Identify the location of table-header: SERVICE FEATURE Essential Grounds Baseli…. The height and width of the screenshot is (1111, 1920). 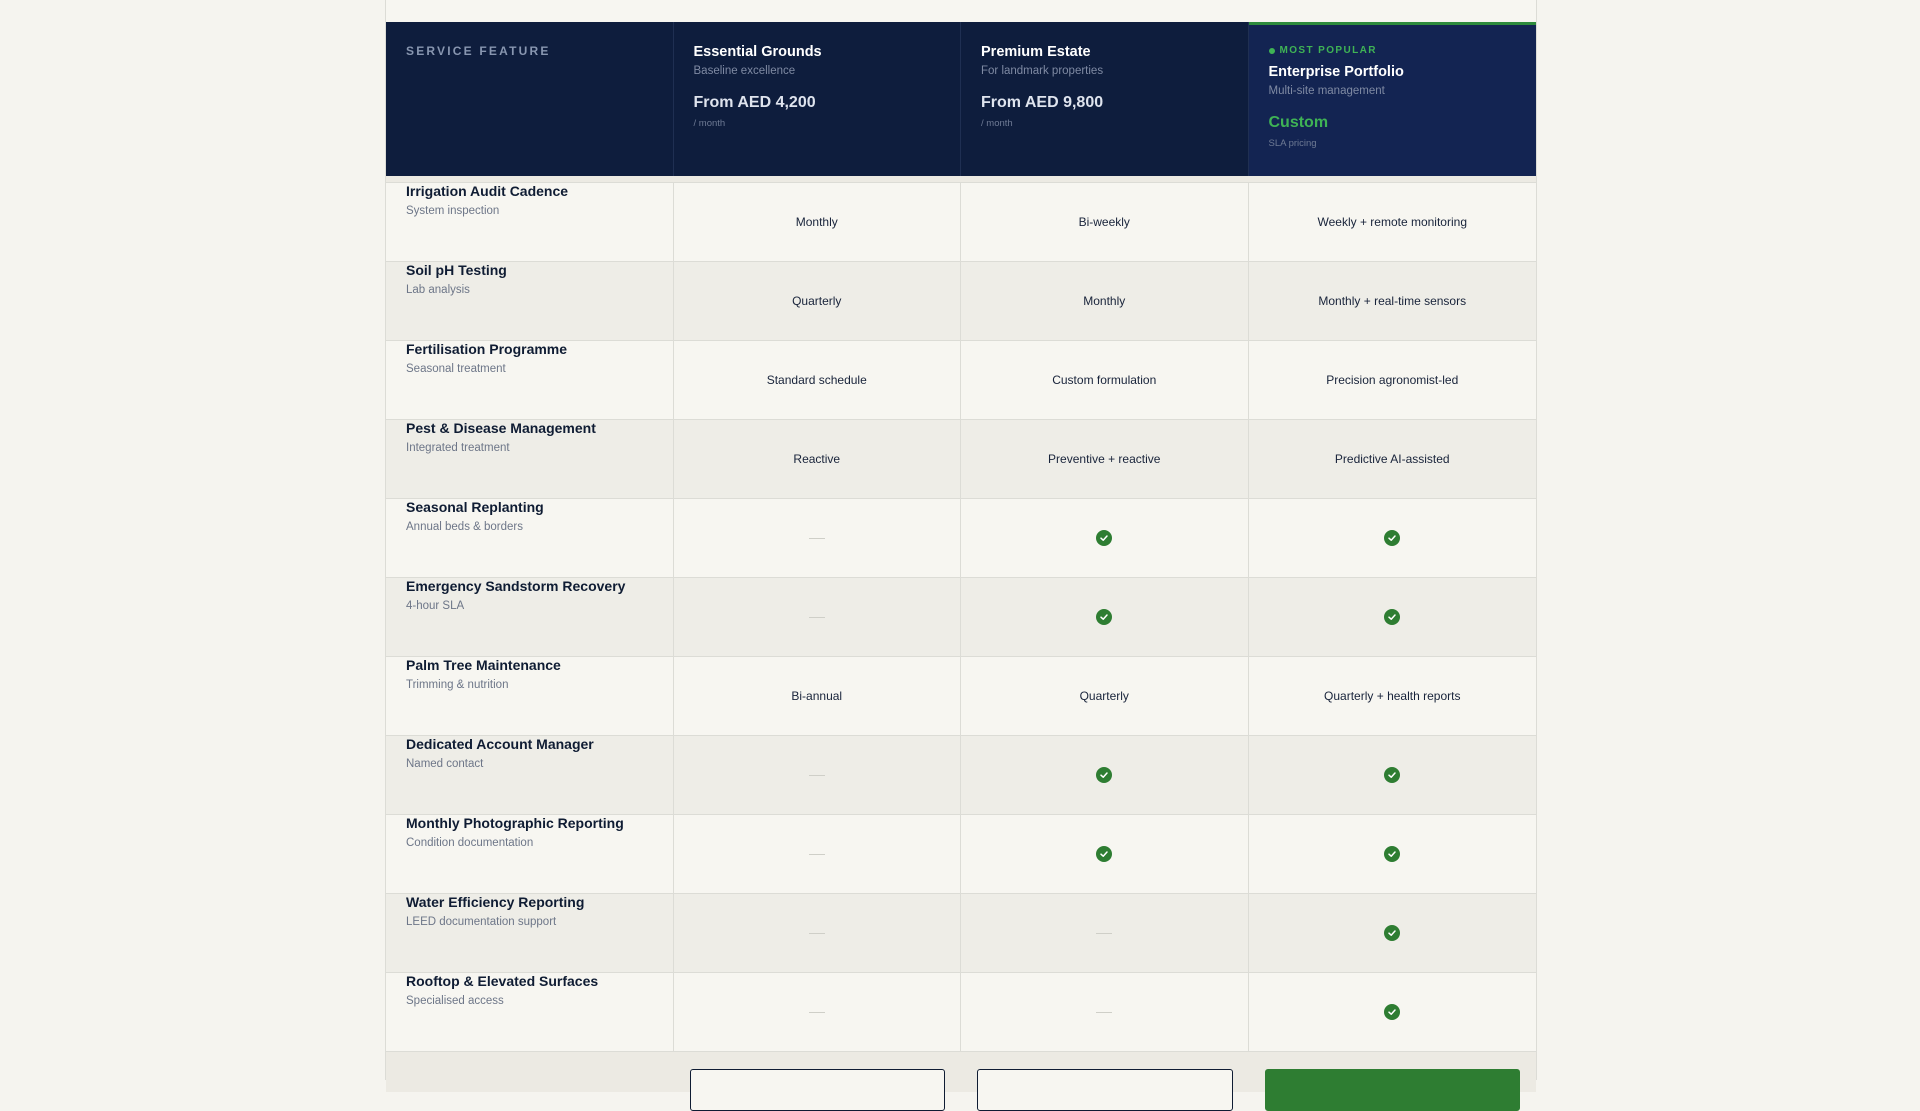
(961, 99).